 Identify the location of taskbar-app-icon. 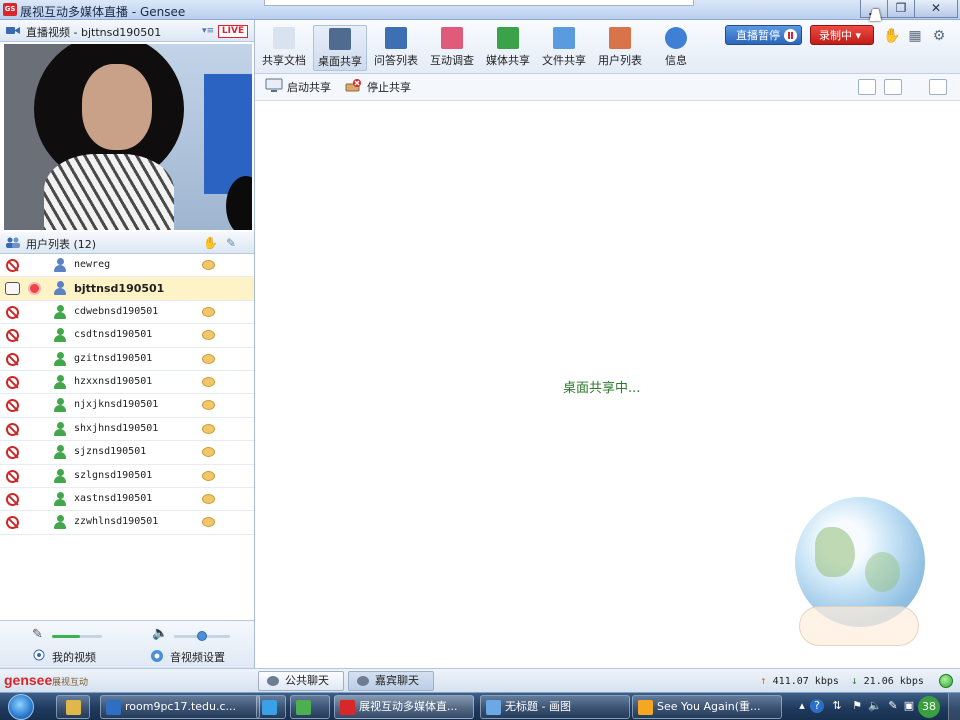
(113, 707).